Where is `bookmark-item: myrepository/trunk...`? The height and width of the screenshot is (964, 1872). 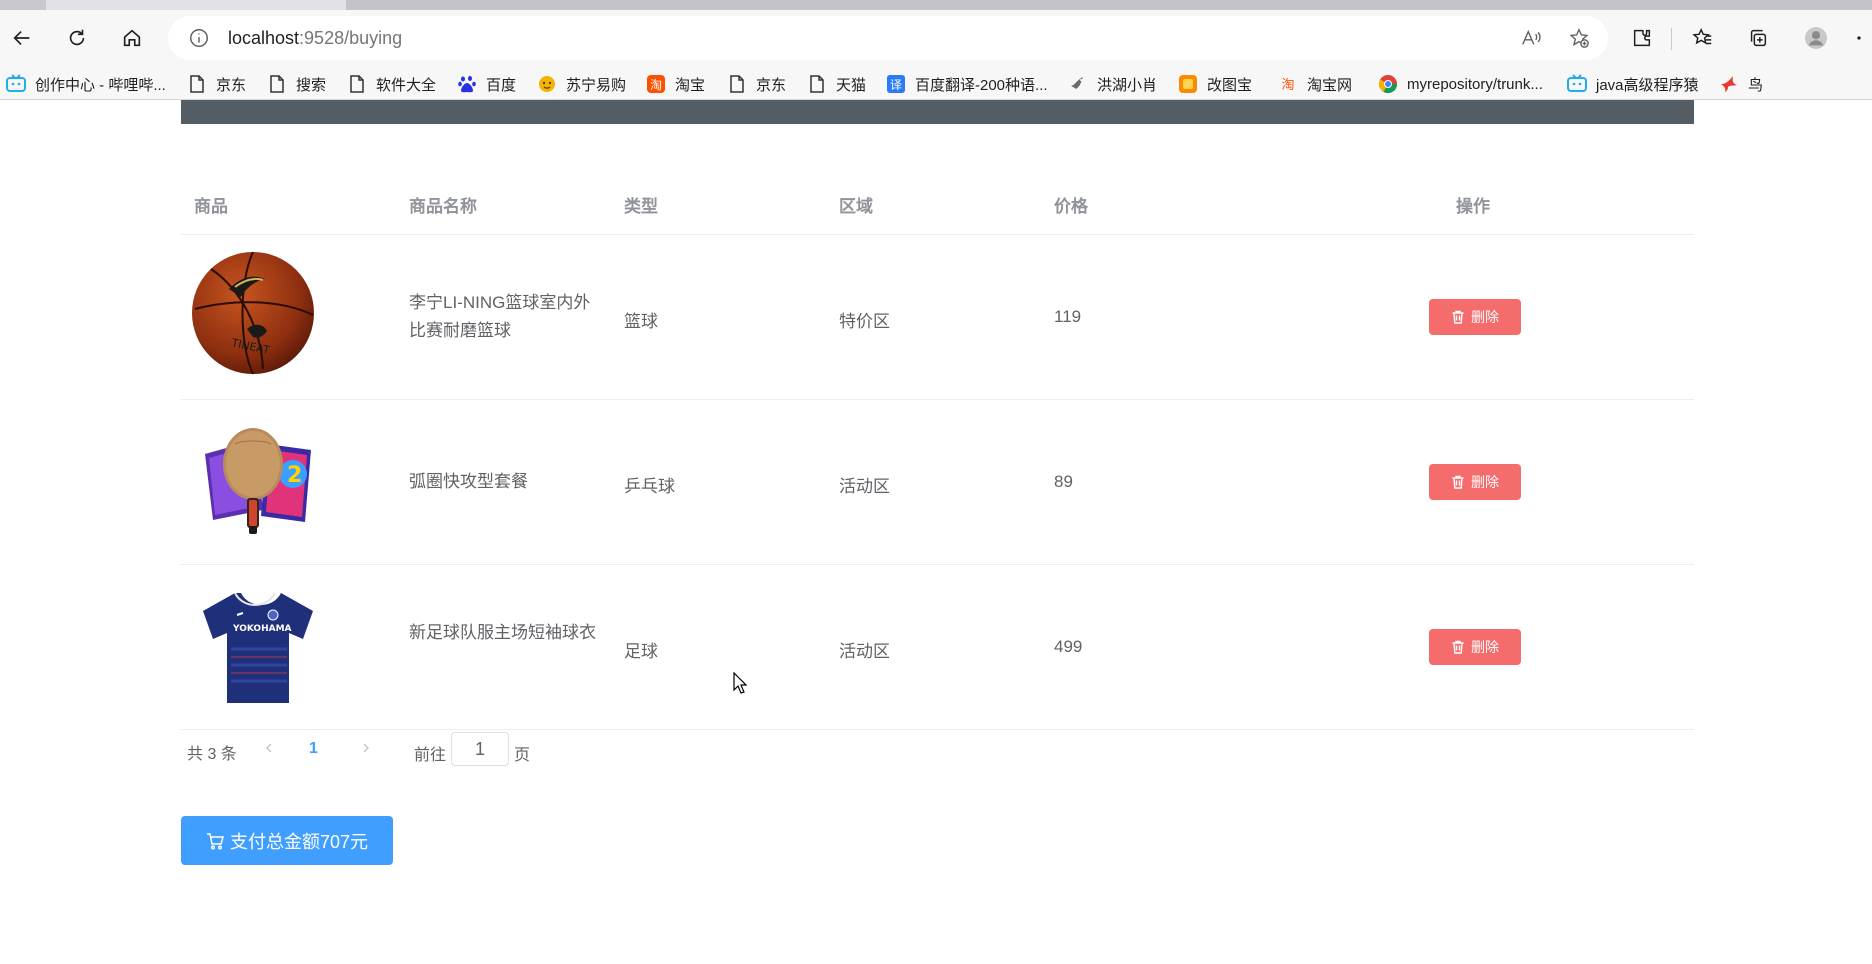 bookmark-item: myrepository/trunk... is located at coordinates (1460, 84).